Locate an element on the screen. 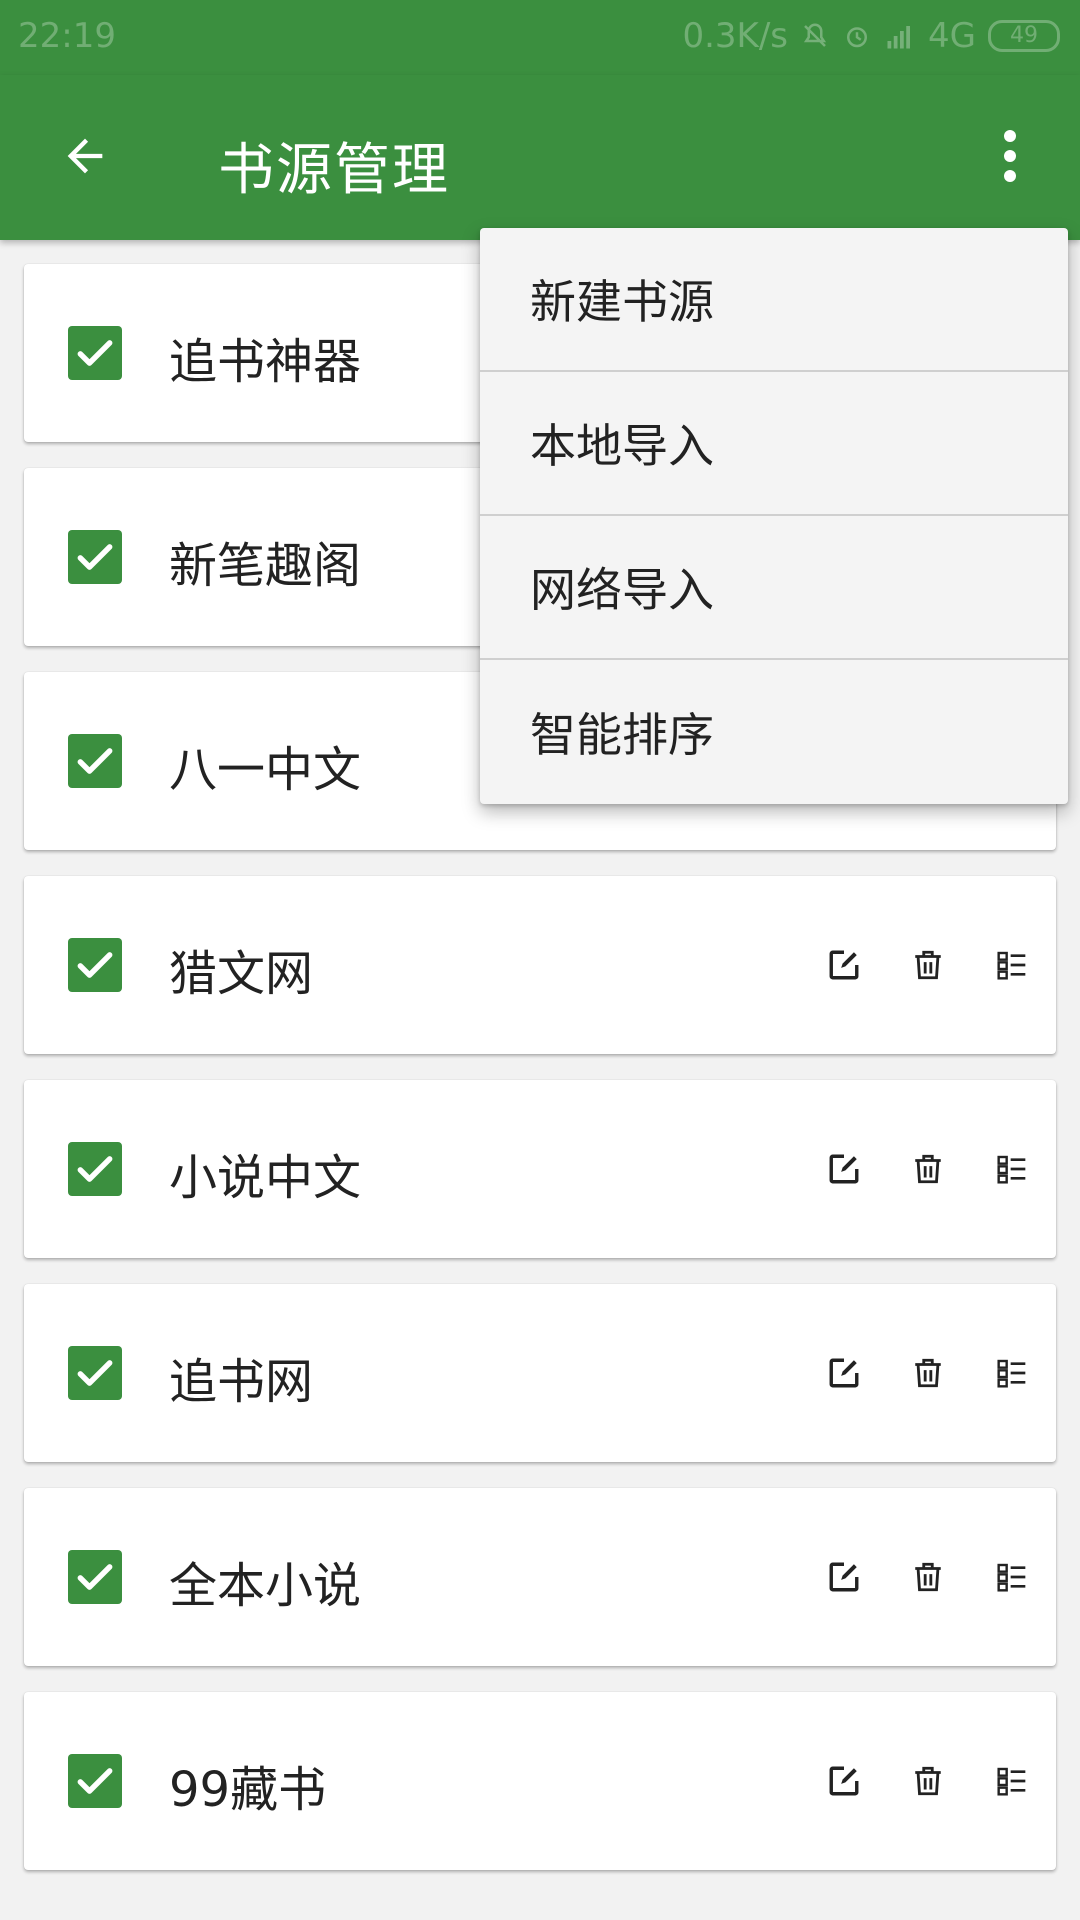  menu-item: 本地导入 is located at coordinates (774, 444).